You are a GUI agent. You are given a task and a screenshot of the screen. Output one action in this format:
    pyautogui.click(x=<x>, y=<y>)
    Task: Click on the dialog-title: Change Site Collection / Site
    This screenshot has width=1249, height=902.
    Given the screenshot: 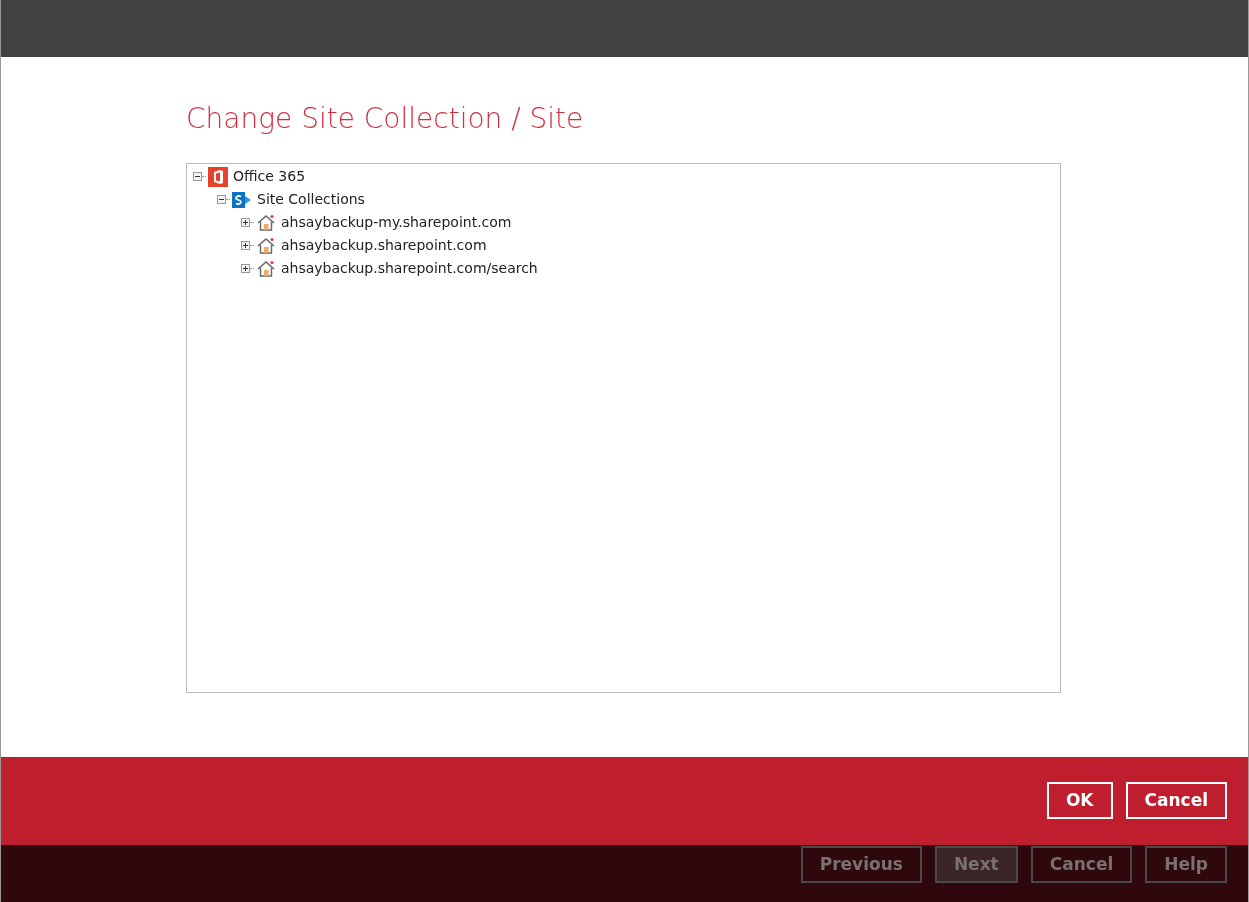 What is the action you would take?
    pyautogui.click(x=385, y=119)
    